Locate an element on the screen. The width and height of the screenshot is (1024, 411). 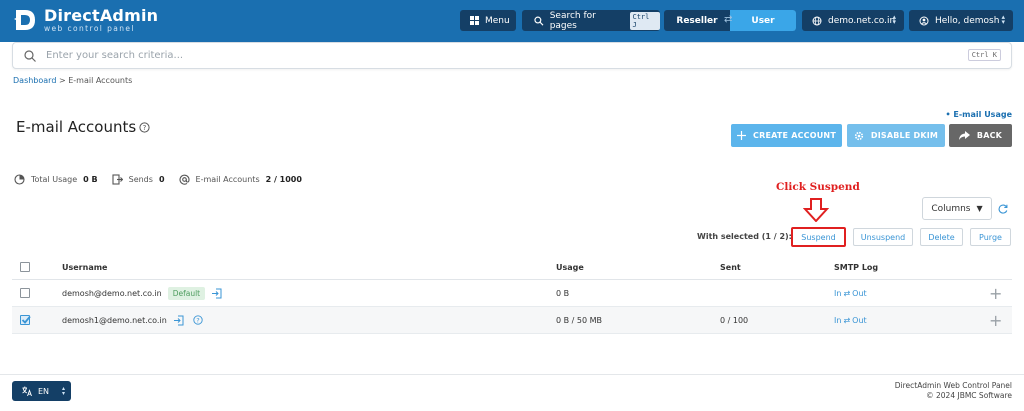
header-smtp-log: SMTP Log is located at coordinates (856, 267).